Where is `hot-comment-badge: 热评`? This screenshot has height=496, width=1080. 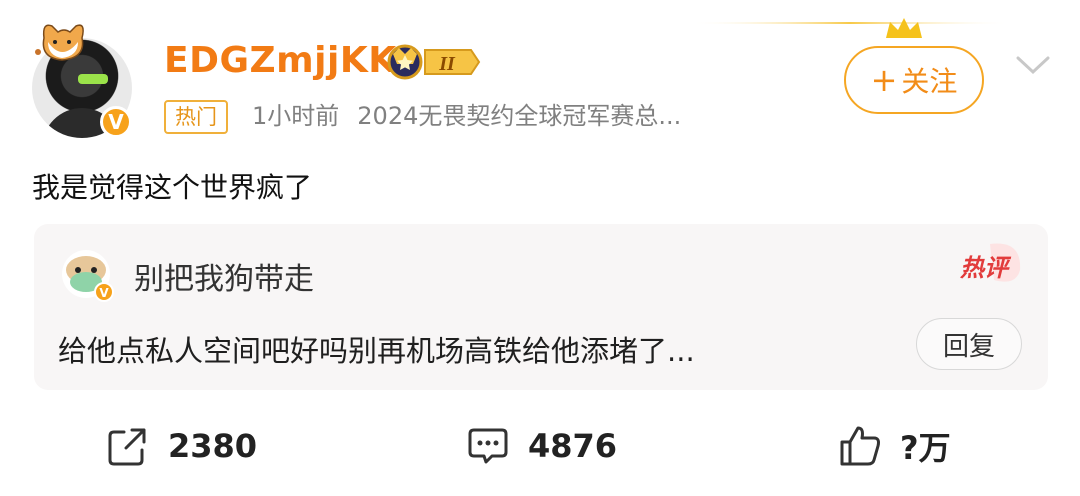 hot-comment-badge: 热评 is located at coordinates (990, 262).